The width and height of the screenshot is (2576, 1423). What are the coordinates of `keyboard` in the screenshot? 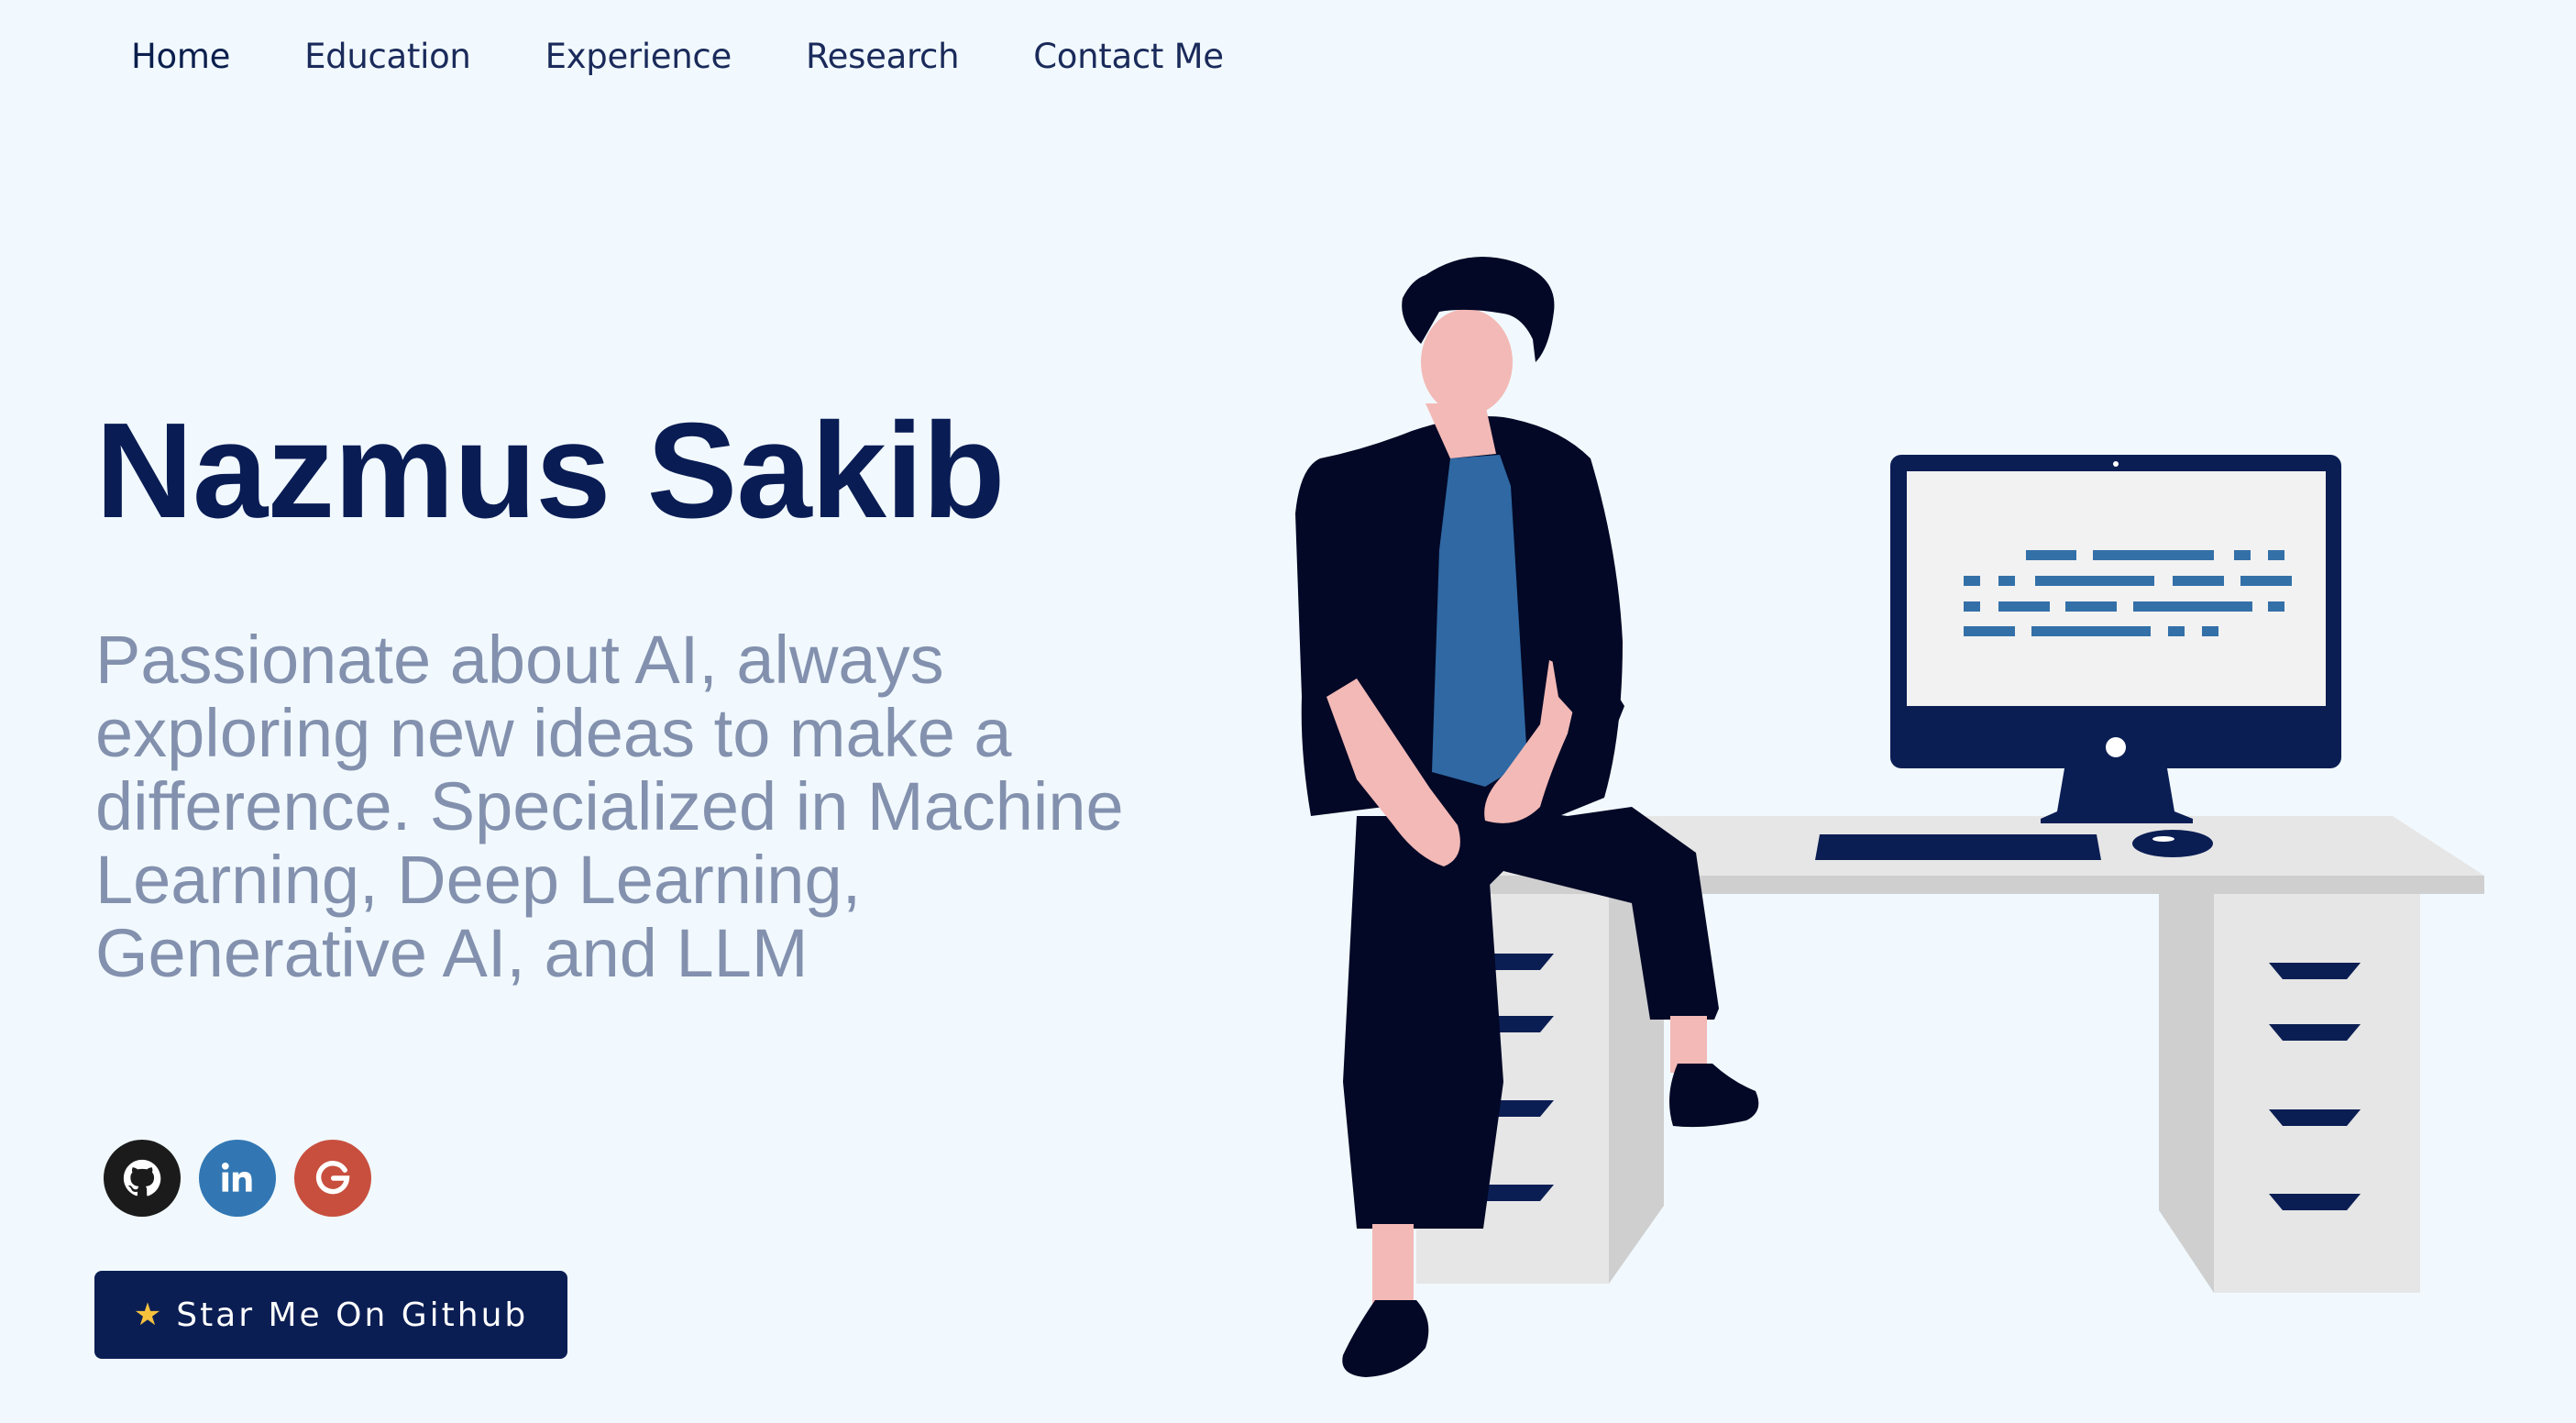 It's located at (1958, 847).